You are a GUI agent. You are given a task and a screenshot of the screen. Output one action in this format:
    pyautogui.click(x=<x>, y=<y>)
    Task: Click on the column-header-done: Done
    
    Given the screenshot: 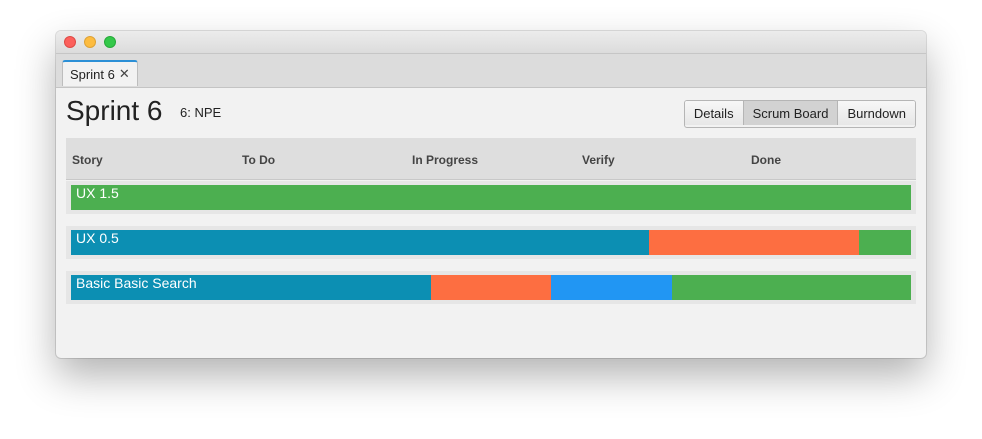 What is the action you would take?
    pyautogui.click(x=766, y=160)
    